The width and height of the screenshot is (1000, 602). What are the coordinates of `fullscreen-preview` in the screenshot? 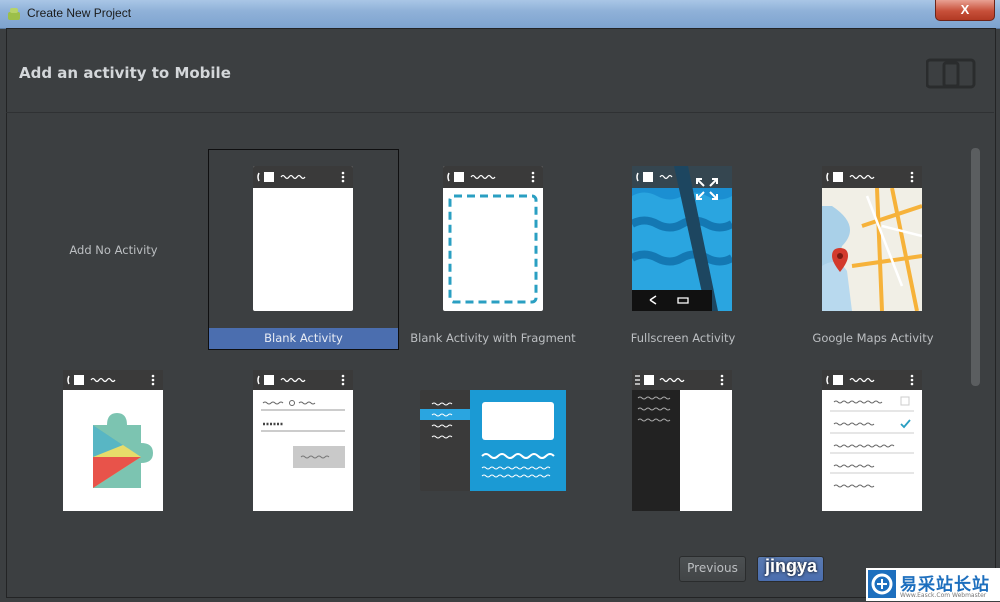 It's located at (682, 238).